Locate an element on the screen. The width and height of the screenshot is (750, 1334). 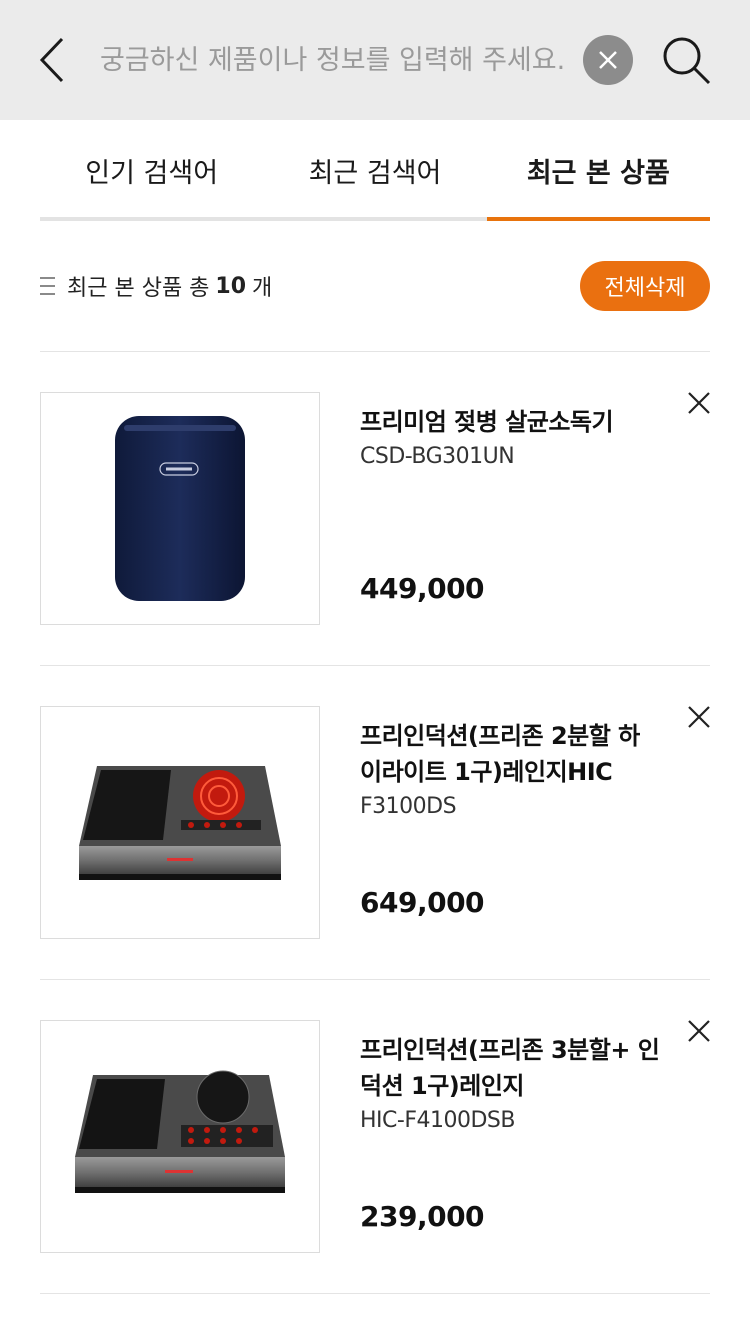
recent-count-label: 최근 본 상품 총 10 개 is located at coordinates (156, 286).